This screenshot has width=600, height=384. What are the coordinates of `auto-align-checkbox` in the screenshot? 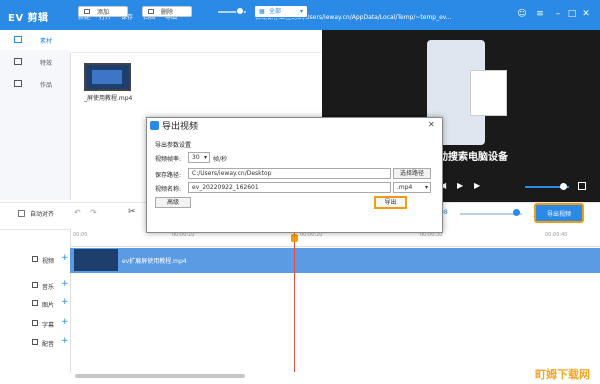 It's located at (21, 213).